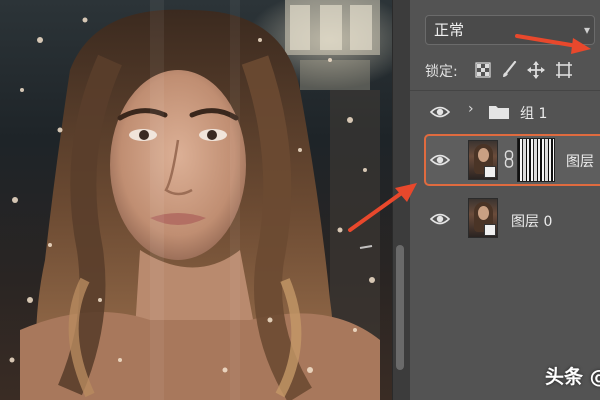  What do you see at coordinates (449, 30) in the screenshot?
I see `blend-mode-value: 正常` at bounding box center [449, 30].